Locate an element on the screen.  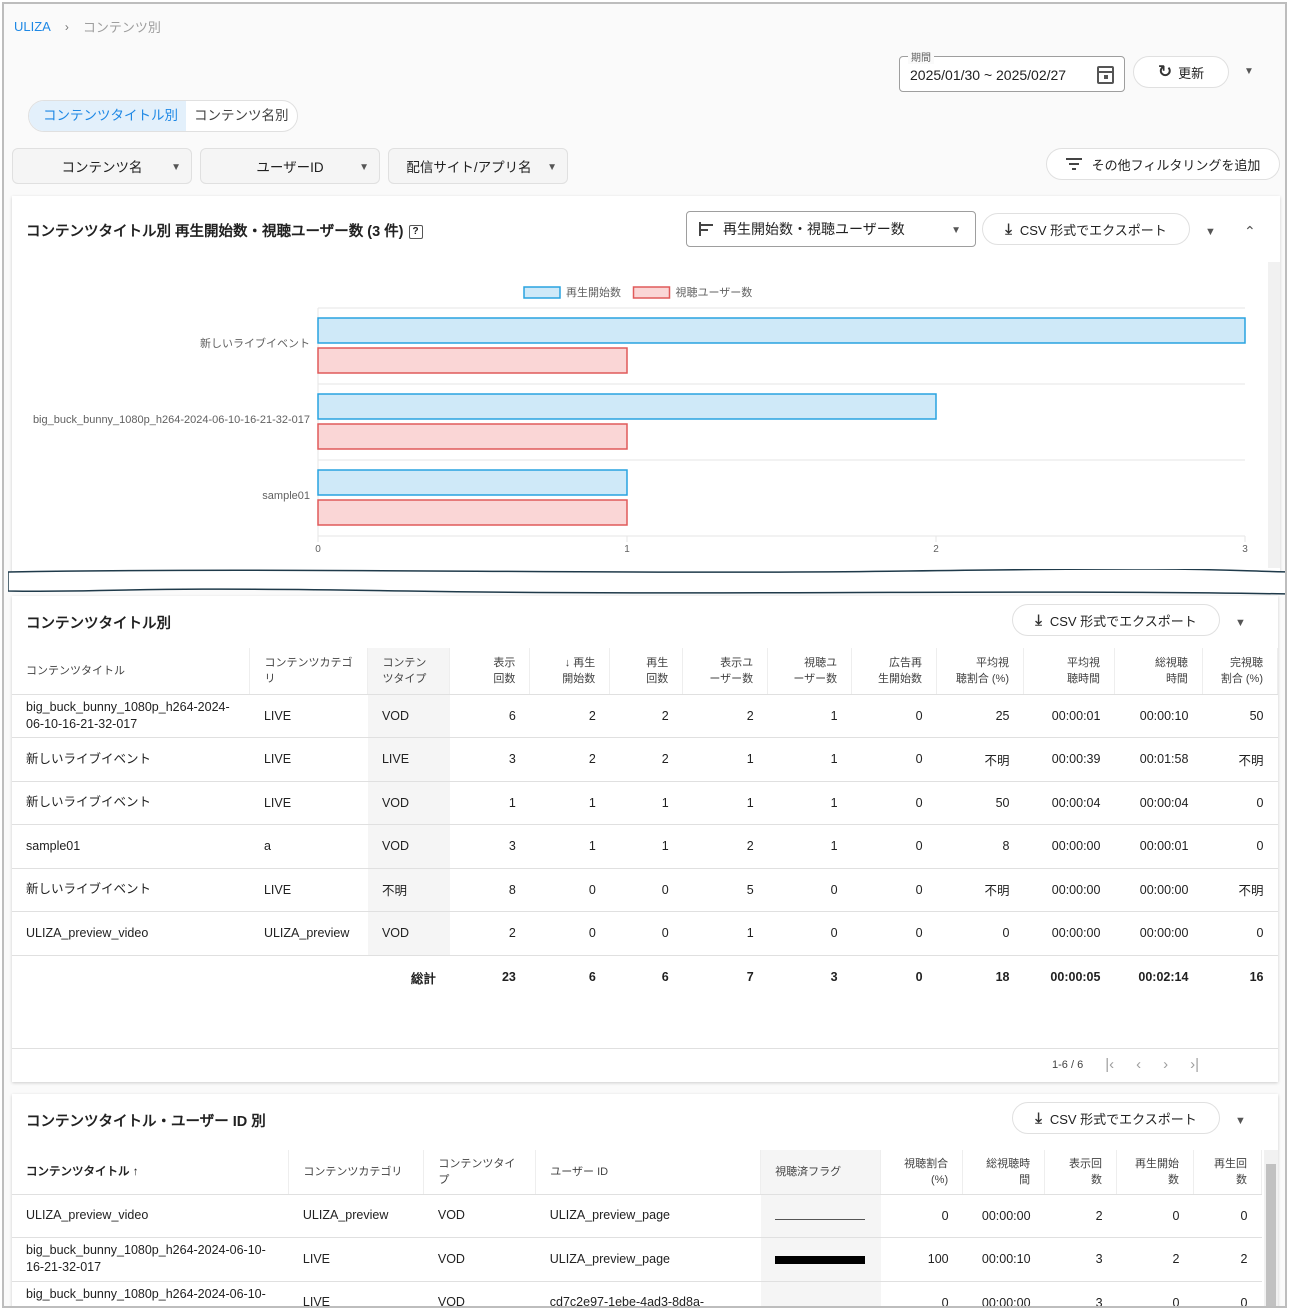
table-row: sample01 a VOD 3 1 1 2 1 0 8 00:00:00 00:00:01 0 is located at coordinates (645, 846).